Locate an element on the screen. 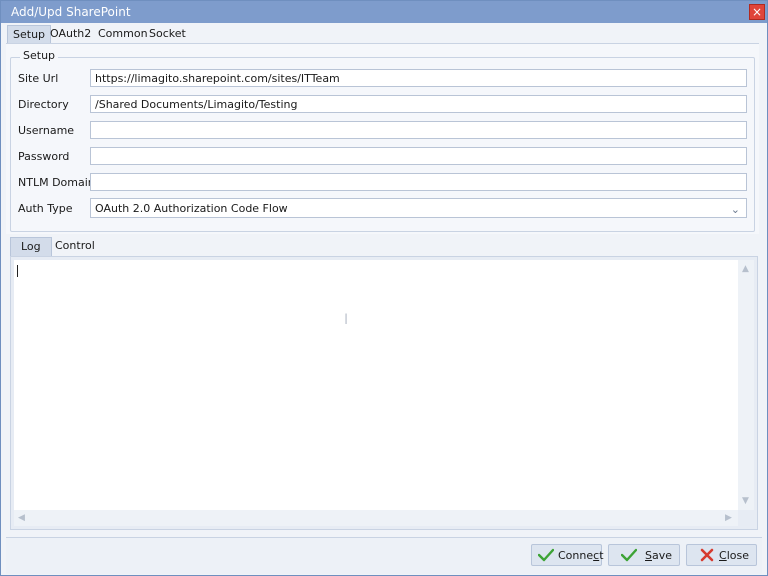 This screenshot has height=576, width=768. cross-icon is located at coordinates (707, 555).